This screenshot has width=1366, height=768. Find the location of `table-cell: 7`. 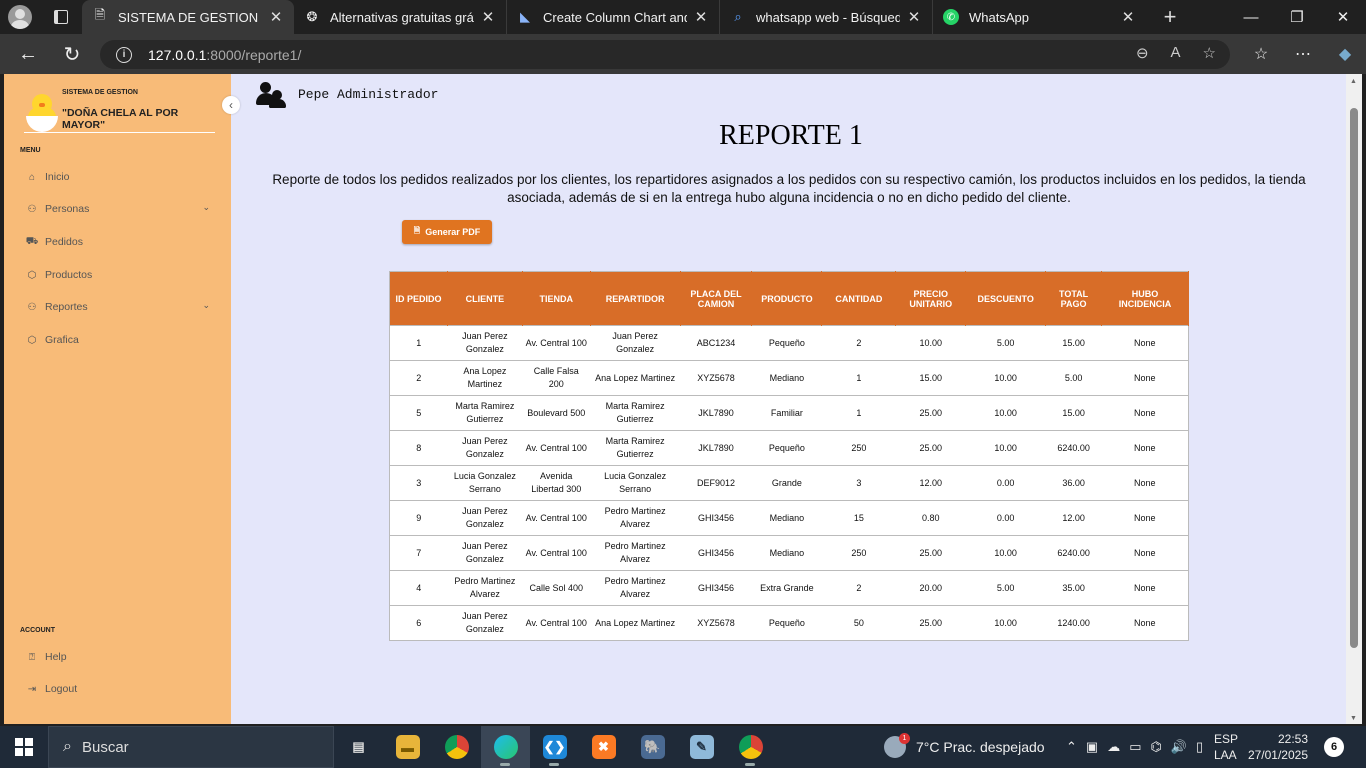

table-cell: 7 is located at coordinates (418, 553).